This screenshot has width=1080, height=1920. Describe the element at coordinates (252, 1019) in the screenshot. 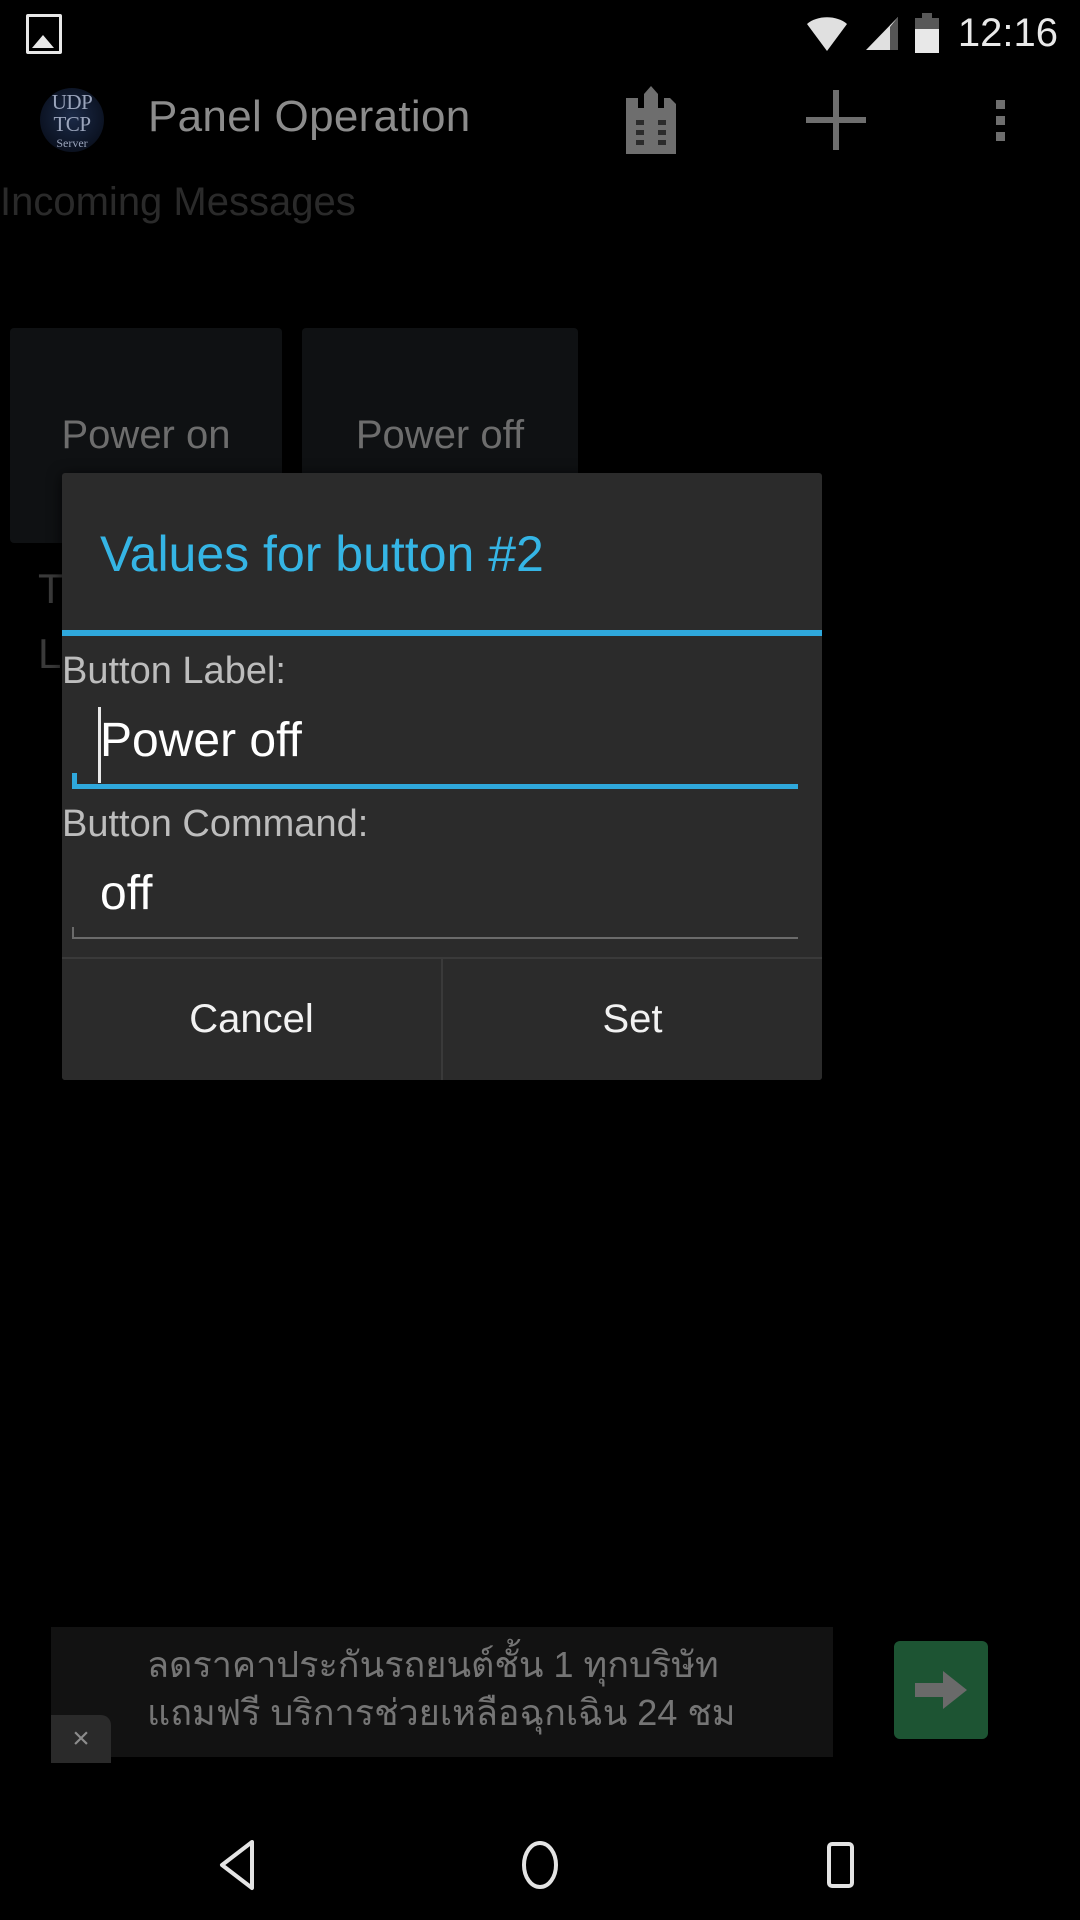

I see `cancel-button: Cancel` at that location.